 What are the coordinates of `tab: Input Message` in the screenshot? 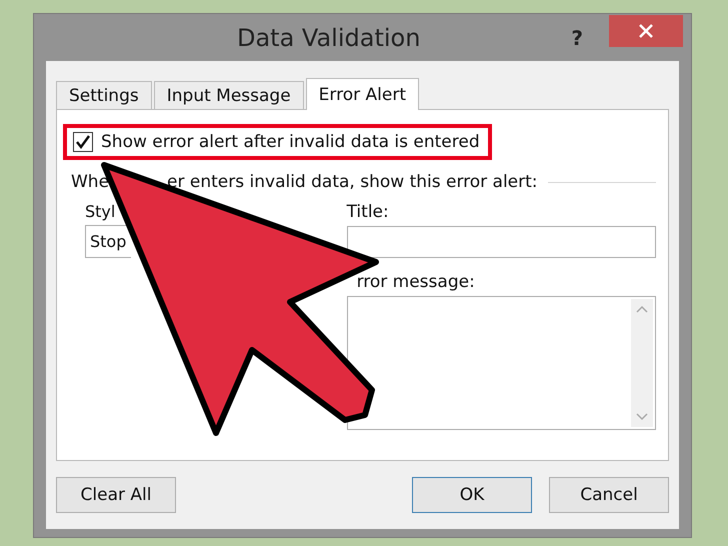 It's located at (229, 95).